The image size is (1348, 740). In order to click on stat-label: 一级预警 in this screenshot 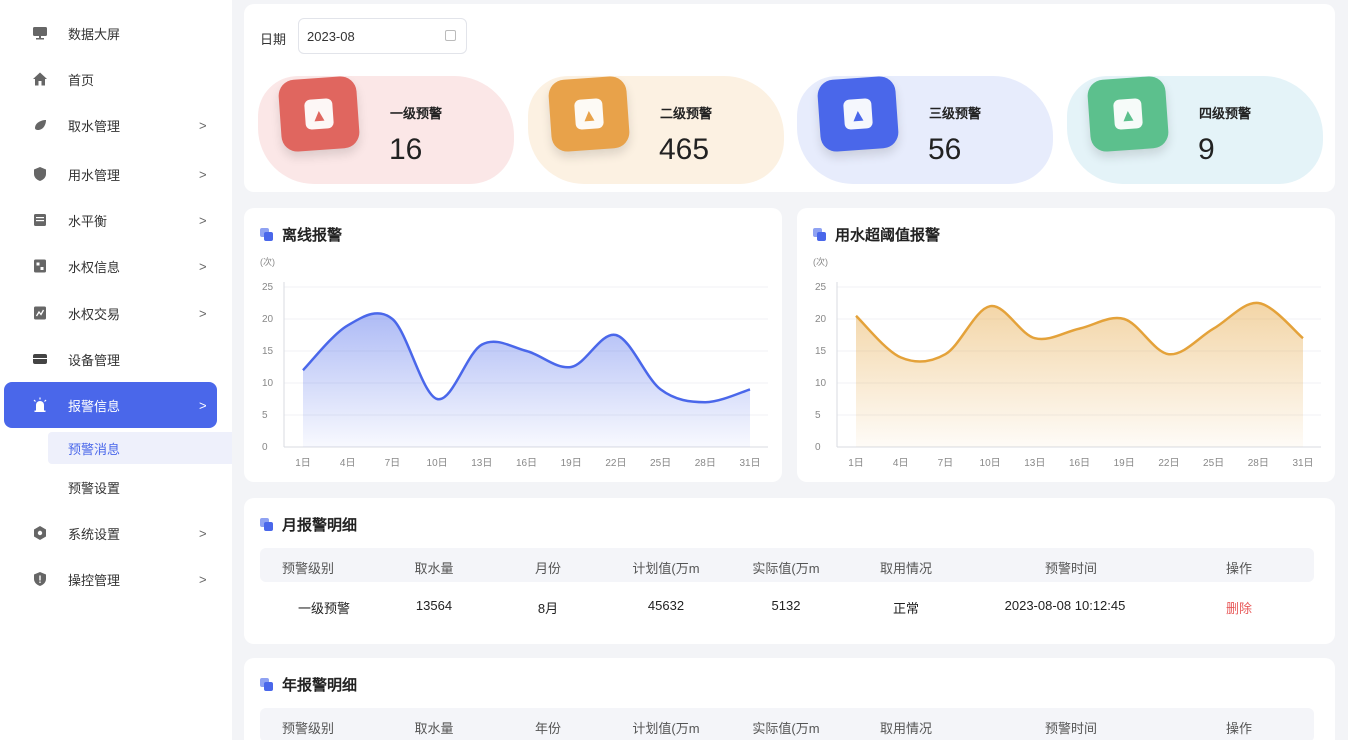, I will do `click(416, 113)`.